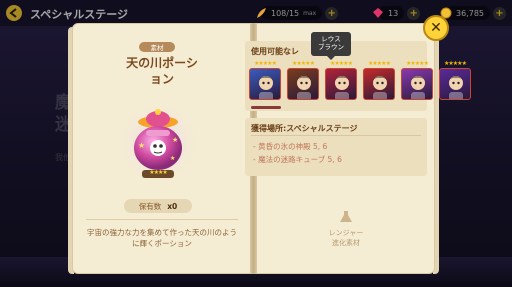 Image resolution: width=512 pixels, height=287 pixels. I want to click on ranger-label: レンジャー, so click(346, 233).